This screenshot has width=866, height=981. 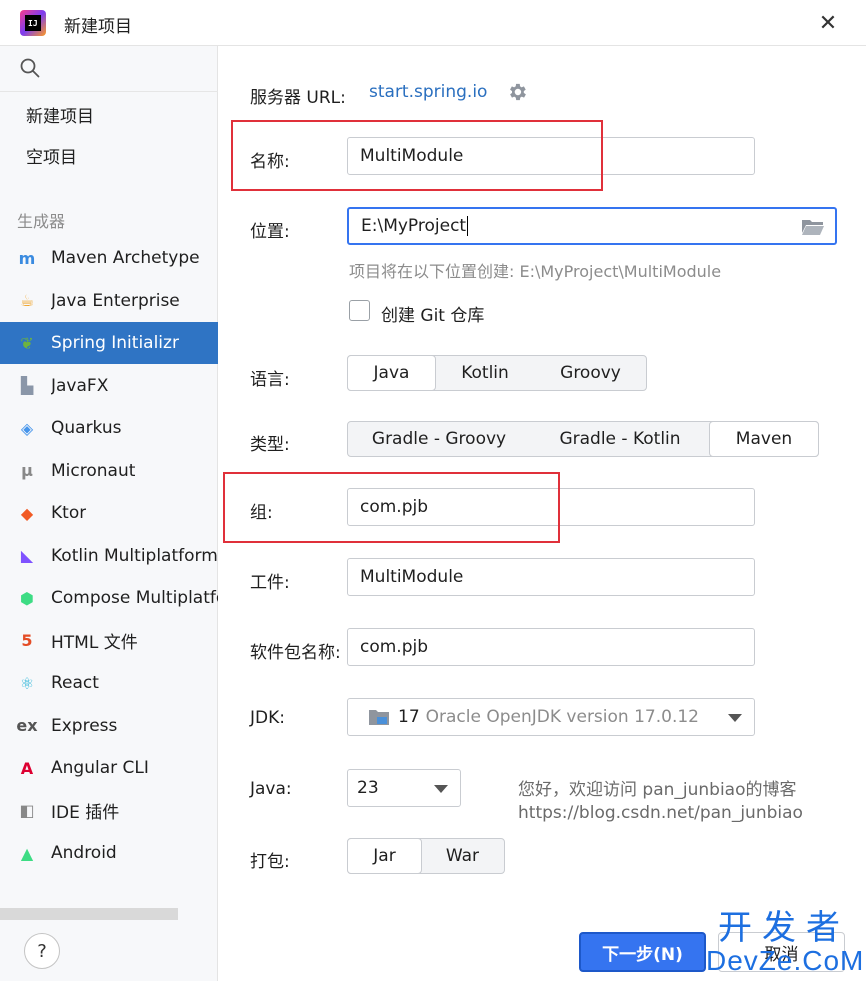 What do you see at coordinates (562, 717) in the screenshot?
I see `jdk-name: Oracle OpenJDK version 17.0.12` at bounding box center [562, 717].